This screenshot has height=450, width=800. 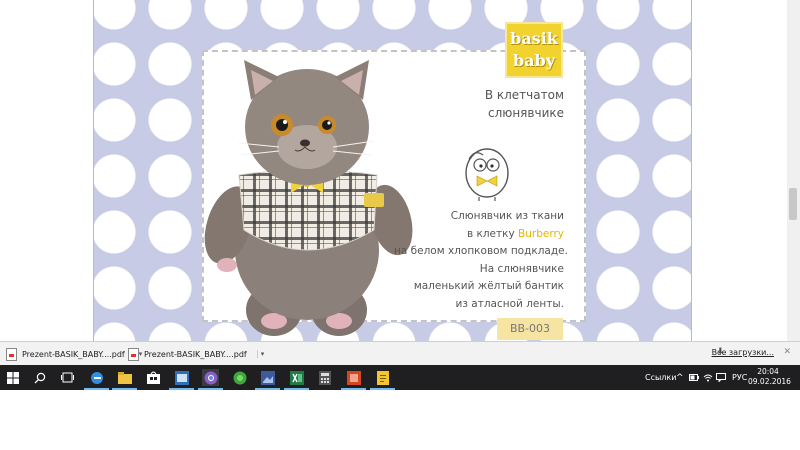 I want to click on task-view-icon, so click(x=67, y=377).